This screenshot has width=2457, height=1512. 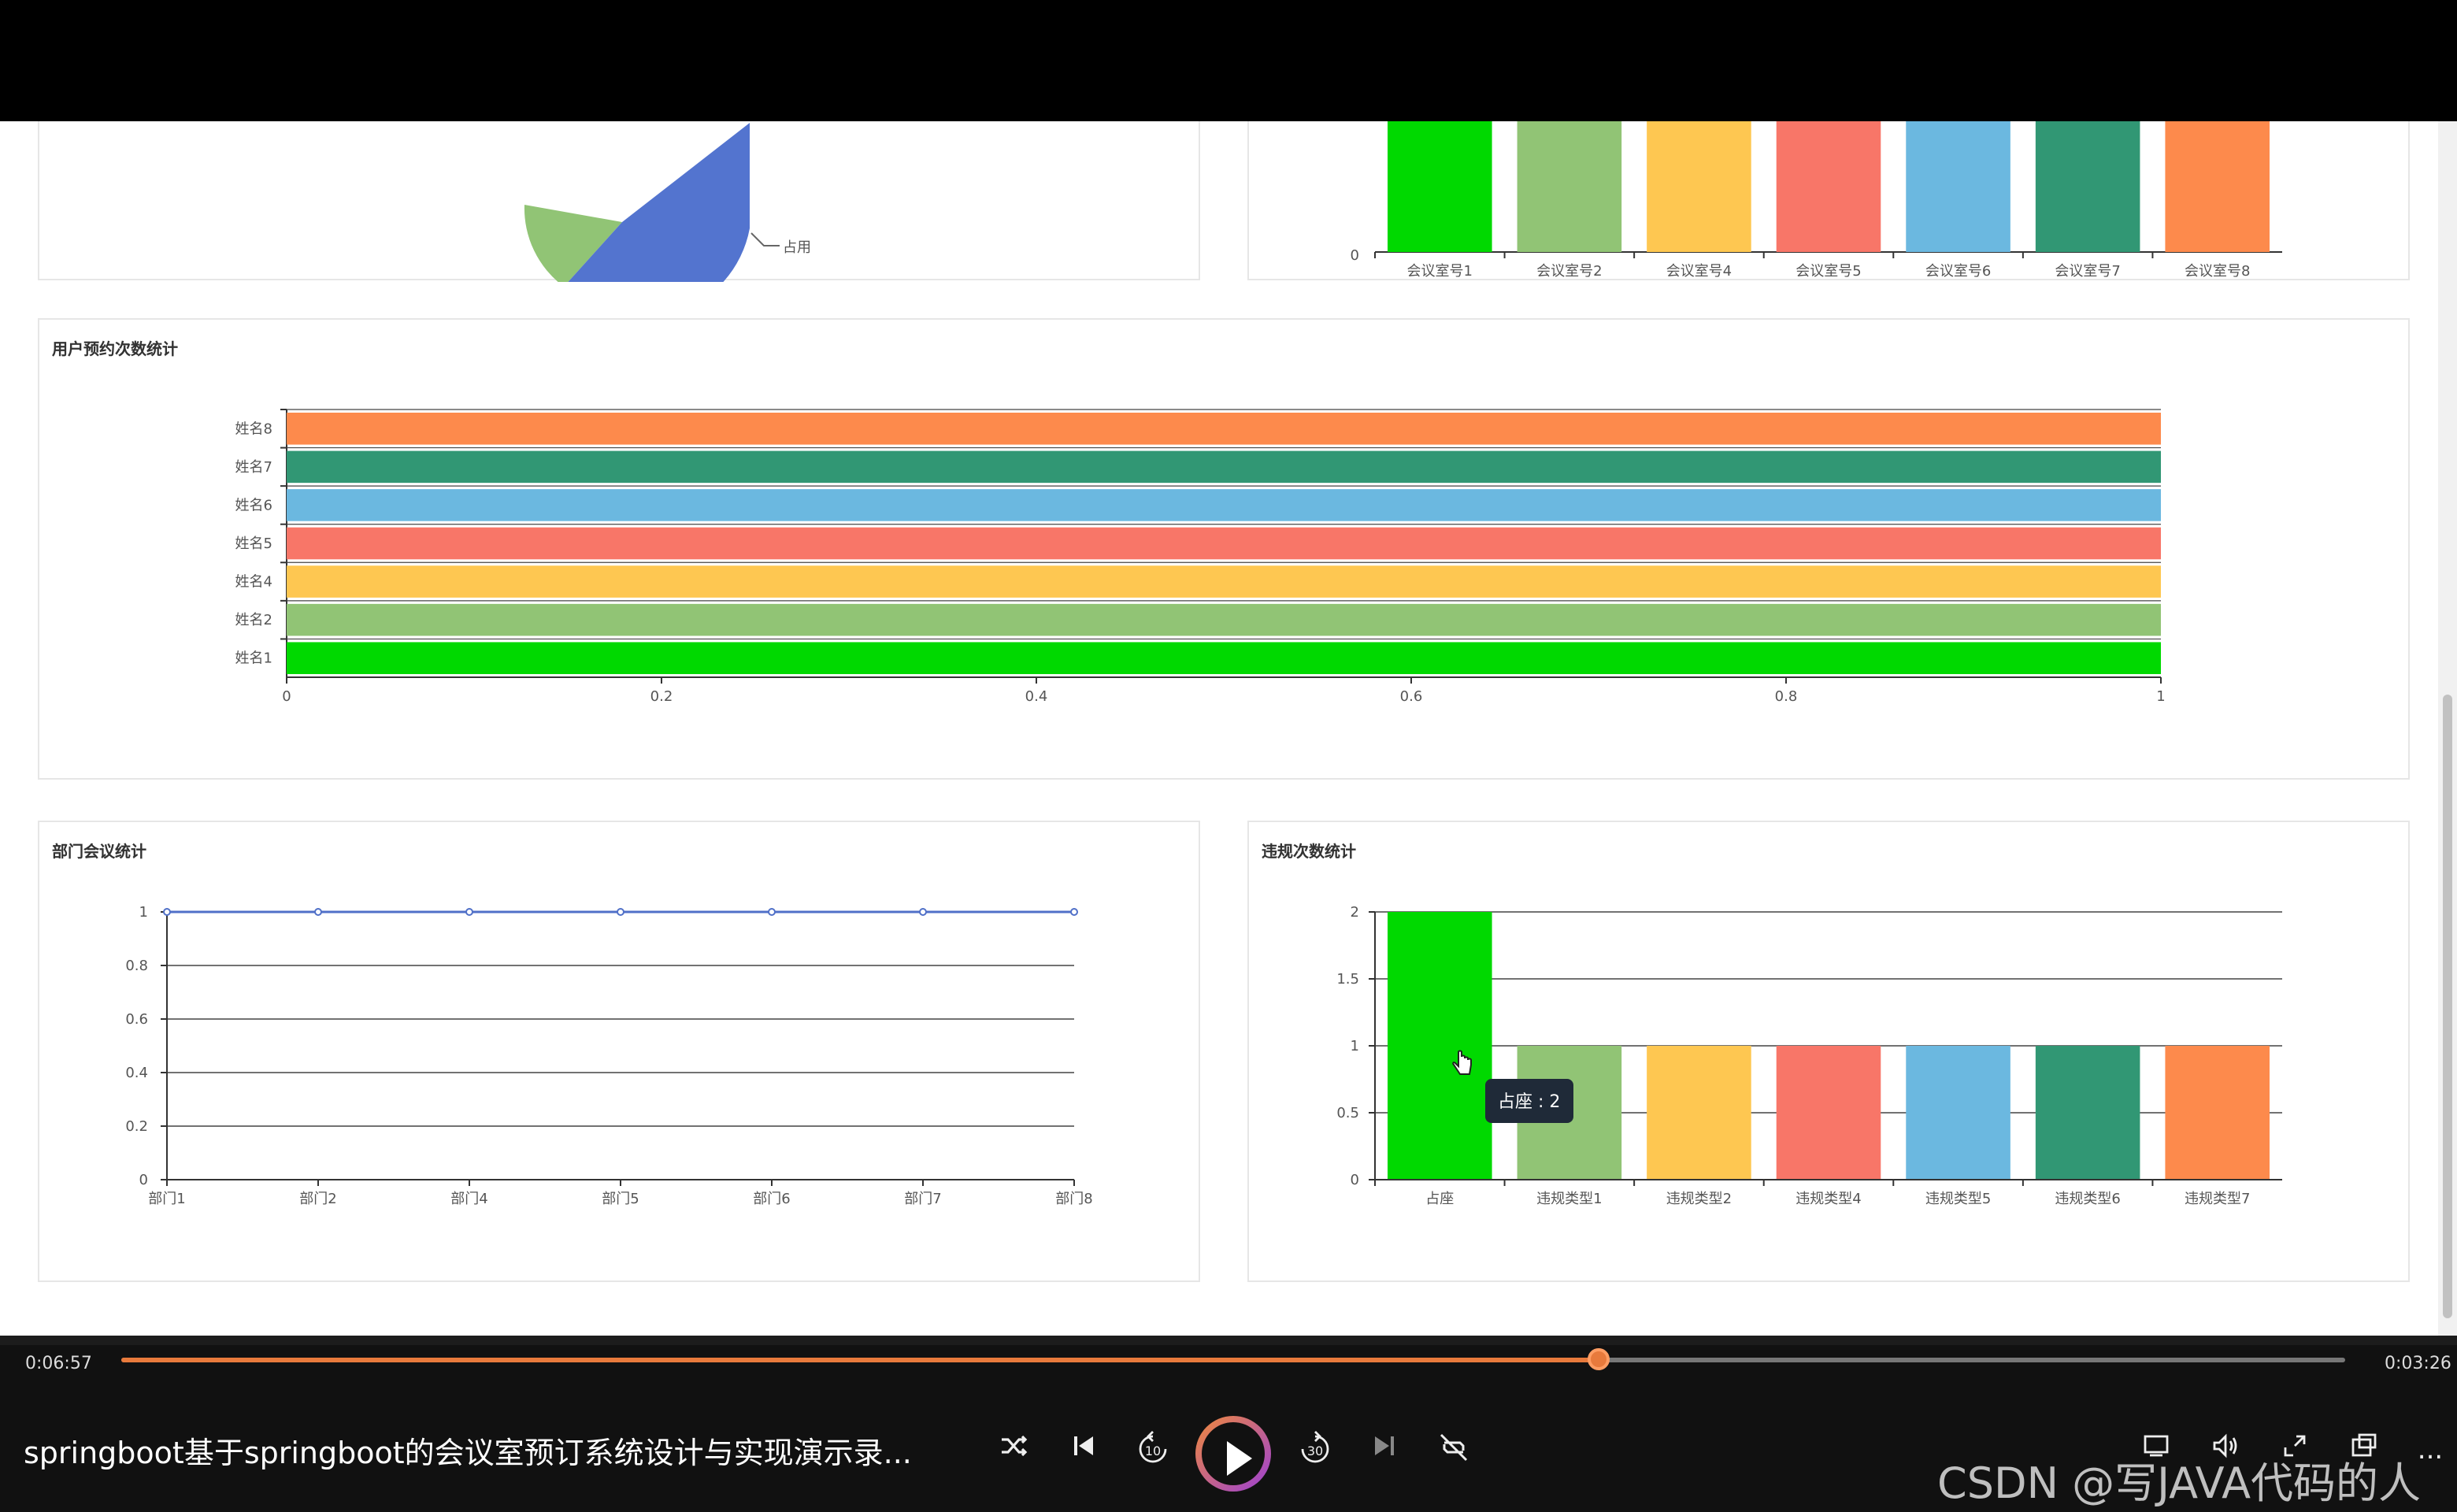 I want to click on hand-cursor-icon, so click(x=1462, y=1062).